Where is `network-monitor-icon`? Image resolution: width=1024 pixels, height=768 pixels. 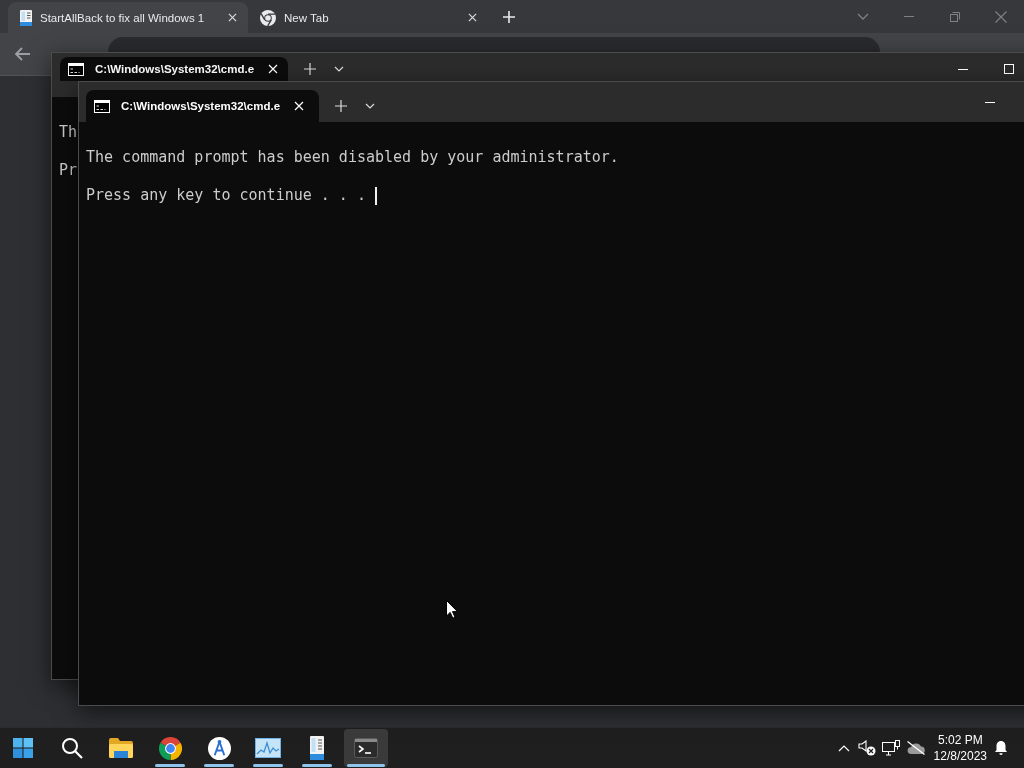
network-monitor-icon is located at coordinates (890, 748).